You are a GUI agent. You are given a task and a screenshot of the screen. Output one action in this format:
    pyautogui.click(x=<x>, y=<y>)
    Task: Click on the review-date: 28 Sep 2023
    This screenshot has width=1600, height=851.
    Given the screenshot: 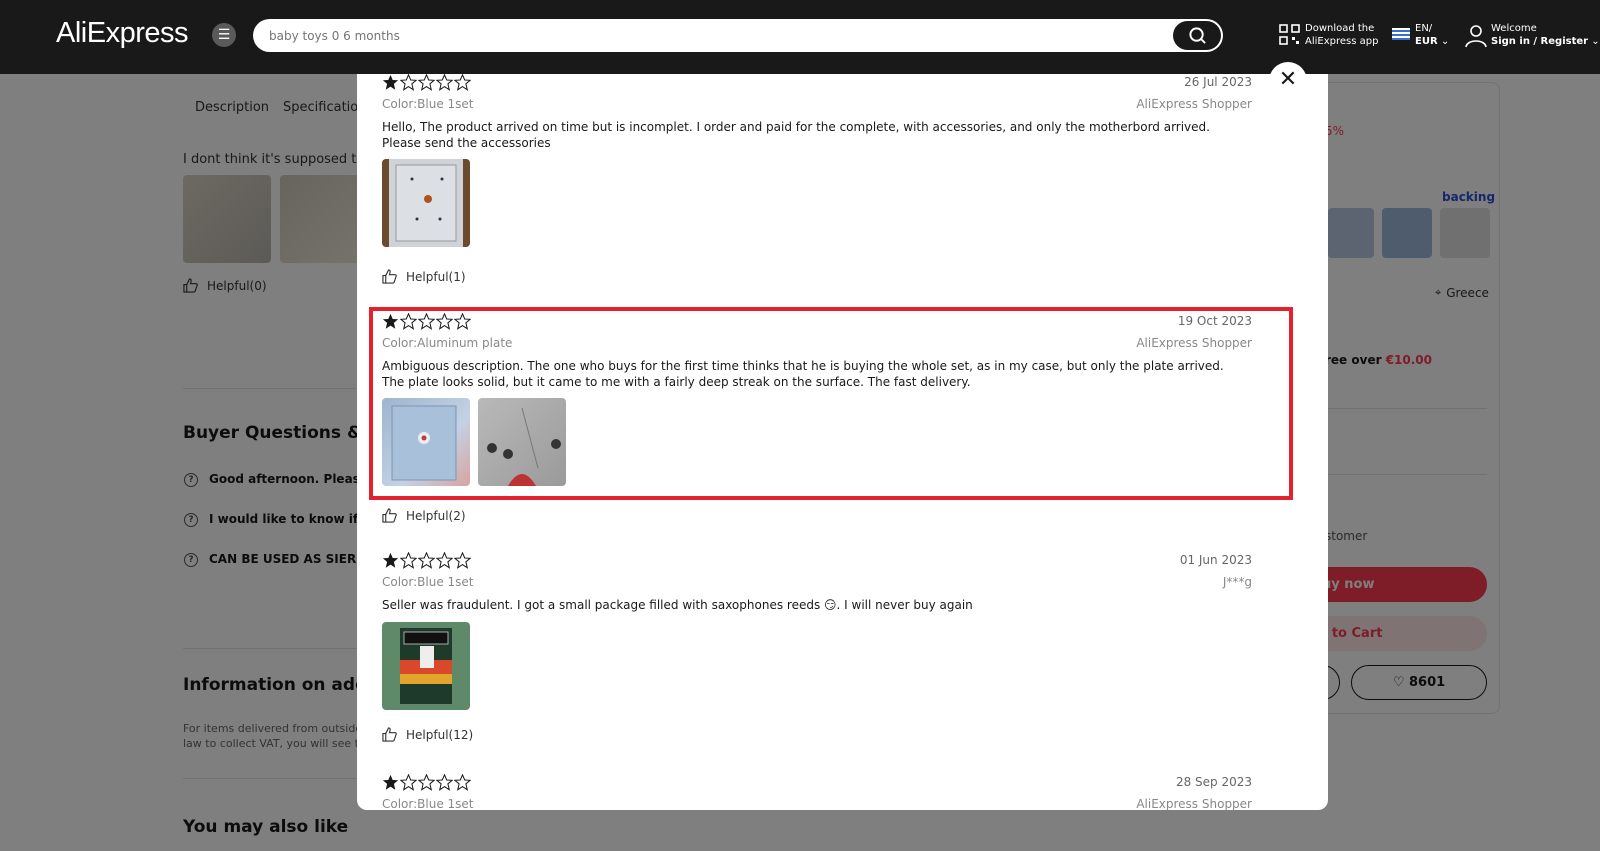 What is the action you would take?
    pyautogui.click(x=1213, y=782)
    